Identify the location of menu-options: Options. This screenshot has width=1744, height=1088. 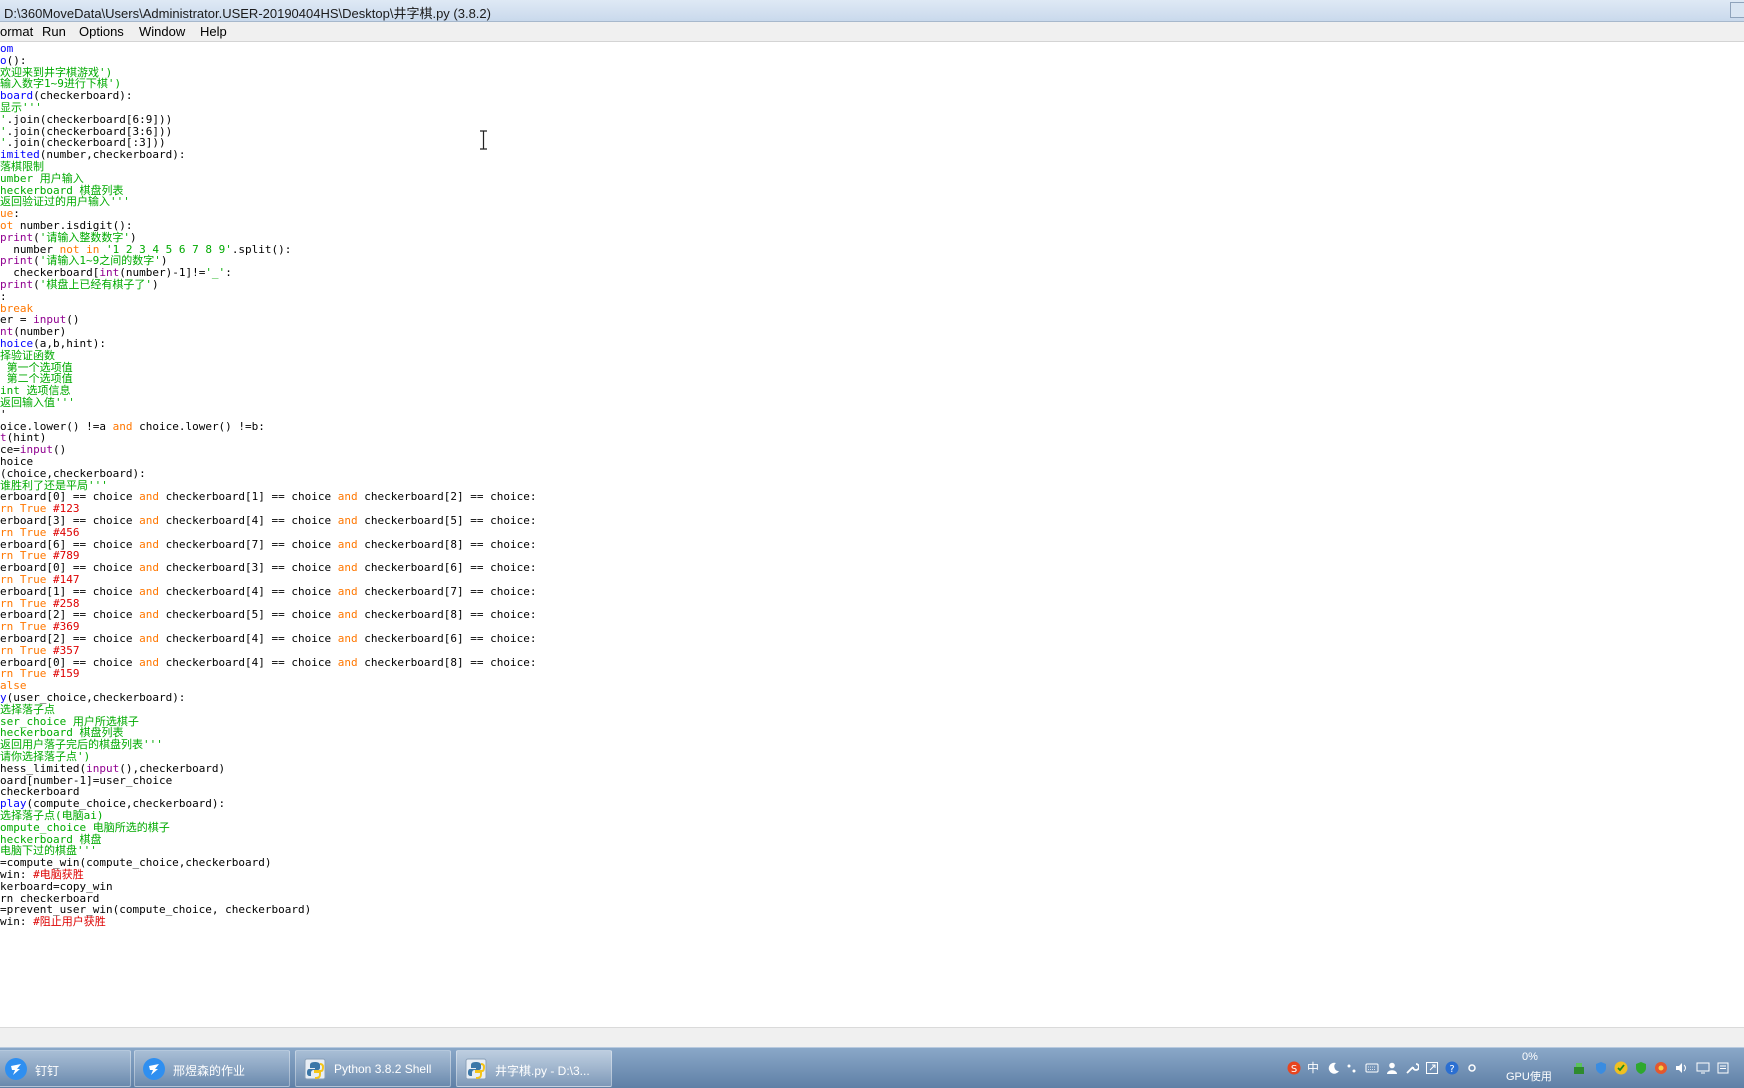
(101, 31).